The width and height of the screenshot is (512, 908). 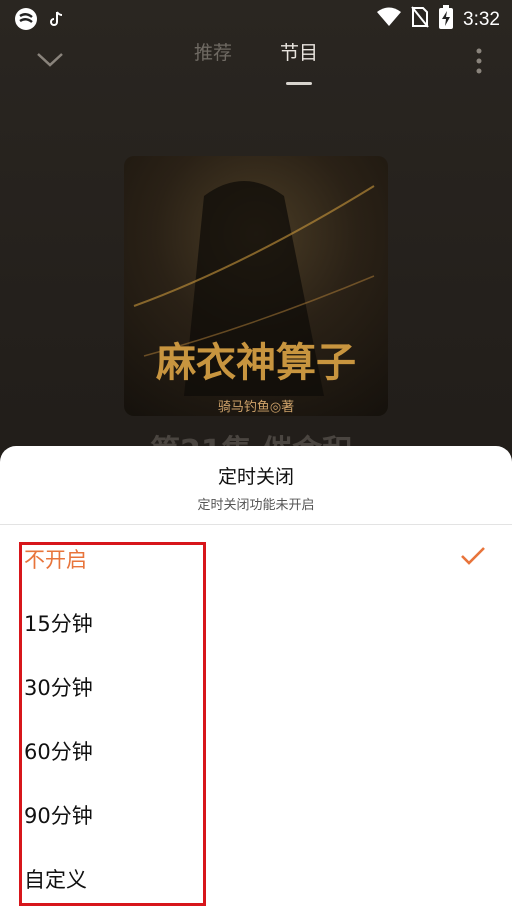 I want to click on chevron-down-icon, so click(x=50, y=62).